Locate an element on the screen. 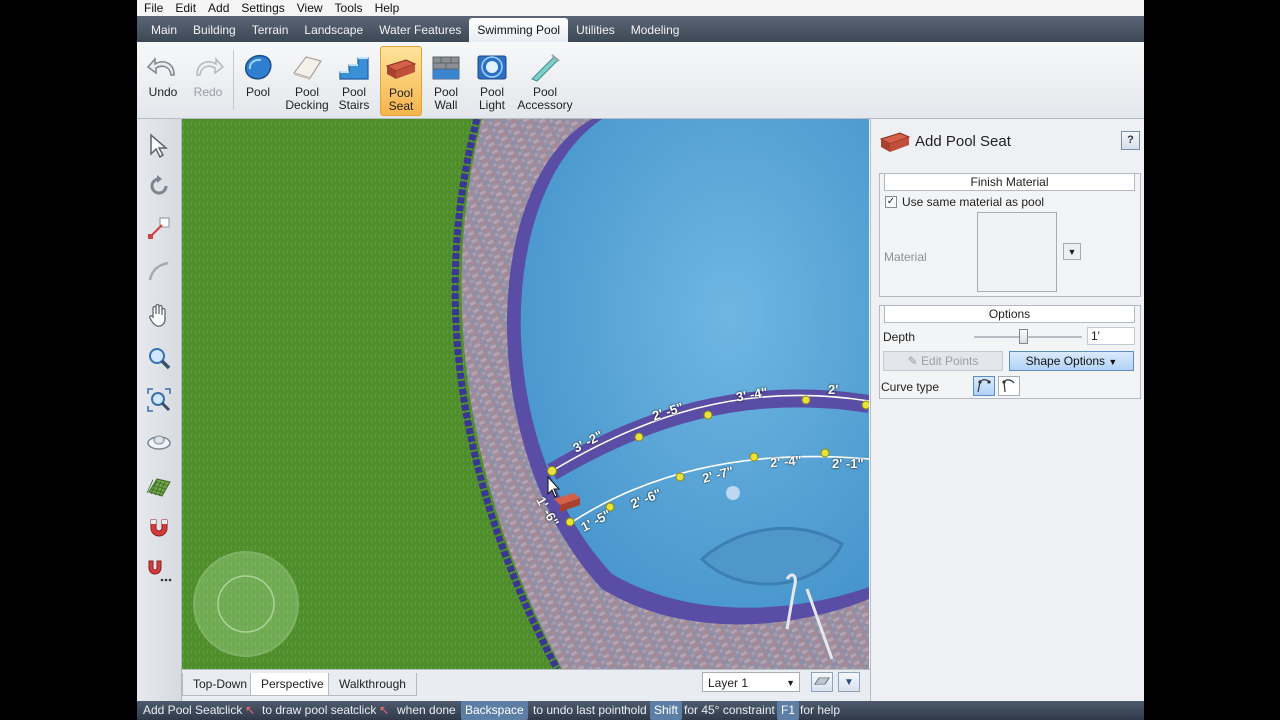 The height and width of the screenshot is (720, 1280). draw-line-tool is located at coordinates (159, 228).